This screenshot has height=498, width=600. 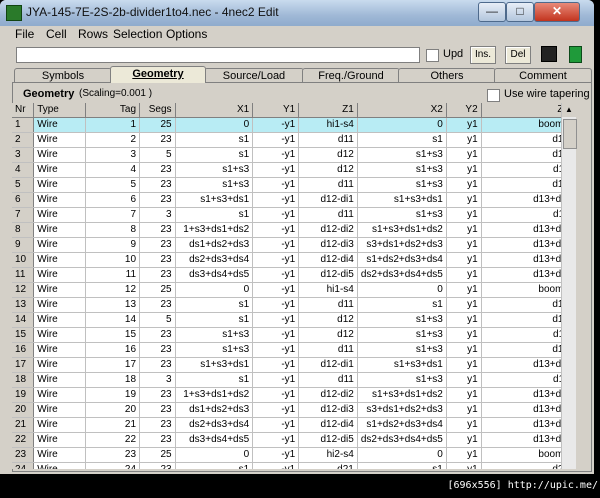 I want to click on table-row: 16Wire1623s1+s3-y1d11s1+s3y1d13, so click(x=292, y=350).